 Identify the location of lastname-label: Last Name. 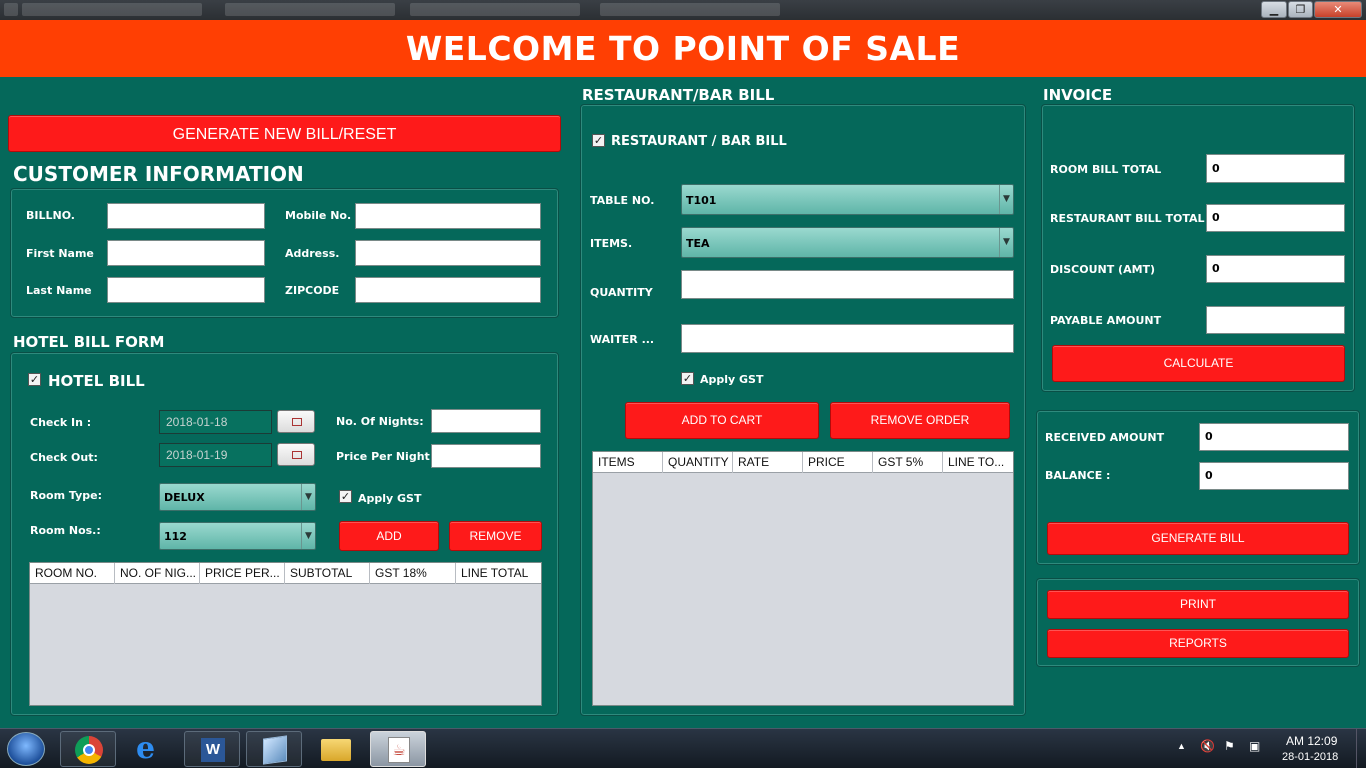
(59, 290).